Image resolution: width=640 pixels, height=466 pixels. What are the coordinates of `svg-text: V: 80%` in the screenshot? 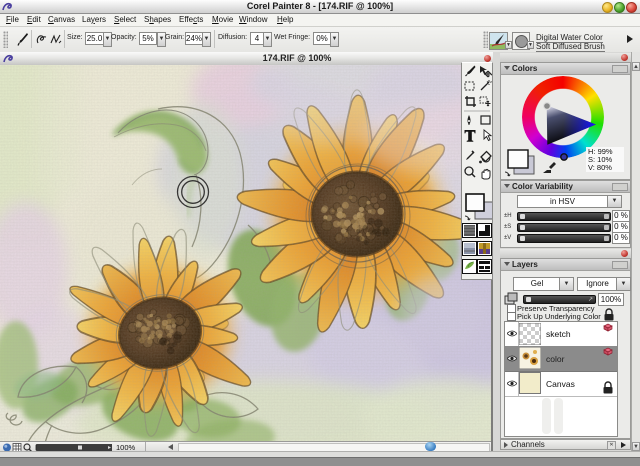 It's located at (600, 167).